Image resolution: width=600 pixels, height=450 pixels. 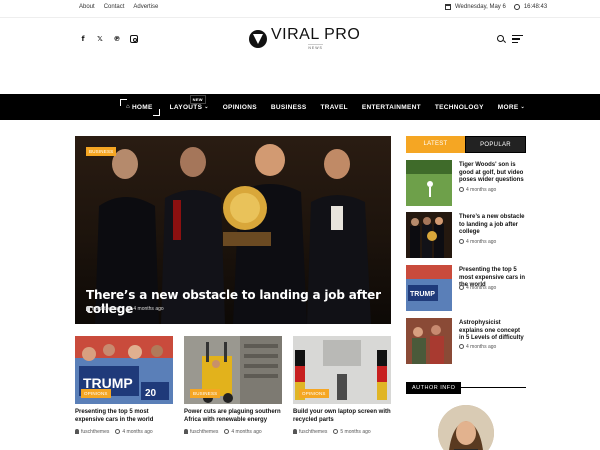 I want to click on site-logo: VIRAL PRO NEWS, so click(x=304, y=38).